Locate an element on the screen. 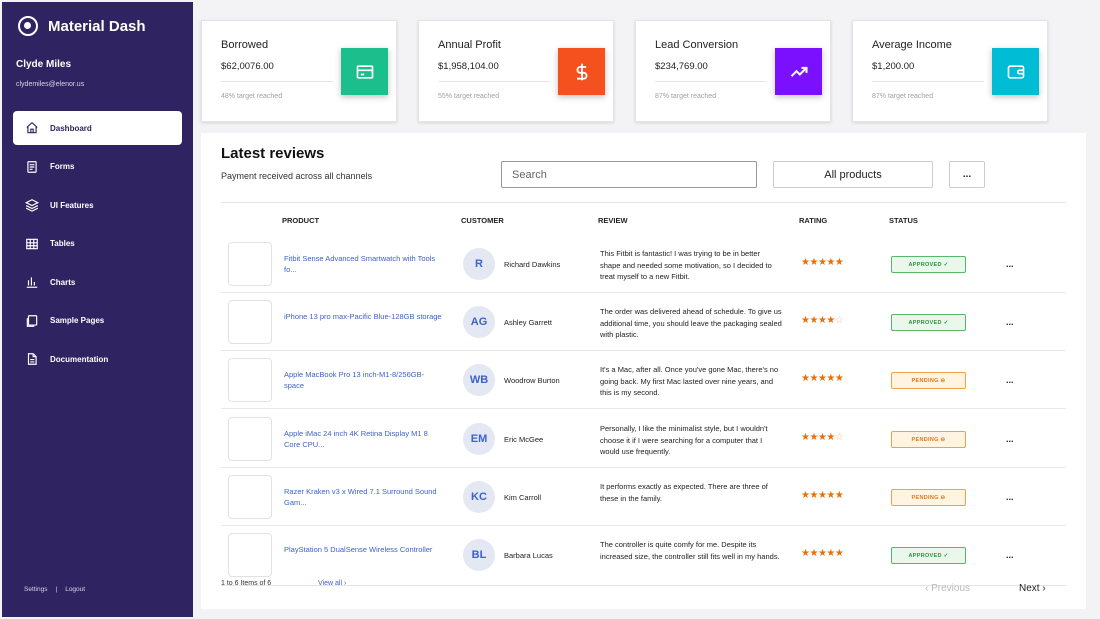  avatar: KC is located at coordinates (479, 497).